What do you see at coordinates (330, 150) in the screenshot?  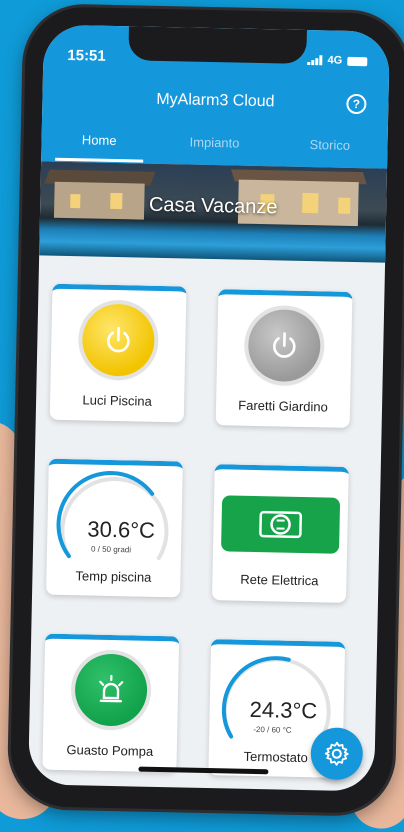 I see `tab-storico: Storico` at bounding box center [330, 150].